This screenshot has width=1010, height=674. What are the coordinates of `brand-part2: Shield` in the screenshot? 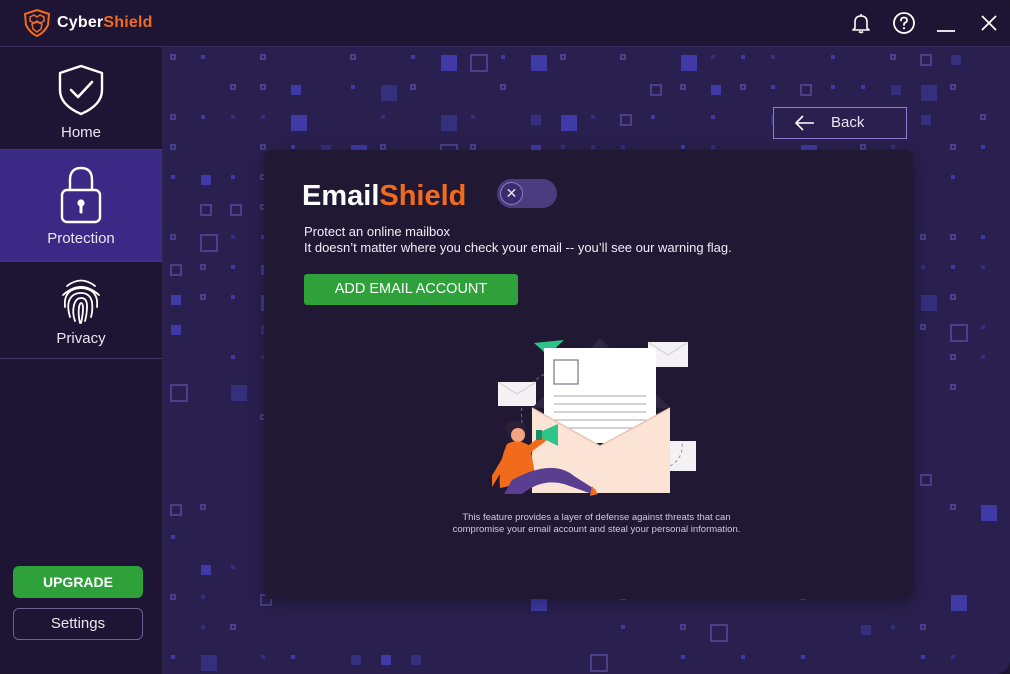 It's located at (128, 22).